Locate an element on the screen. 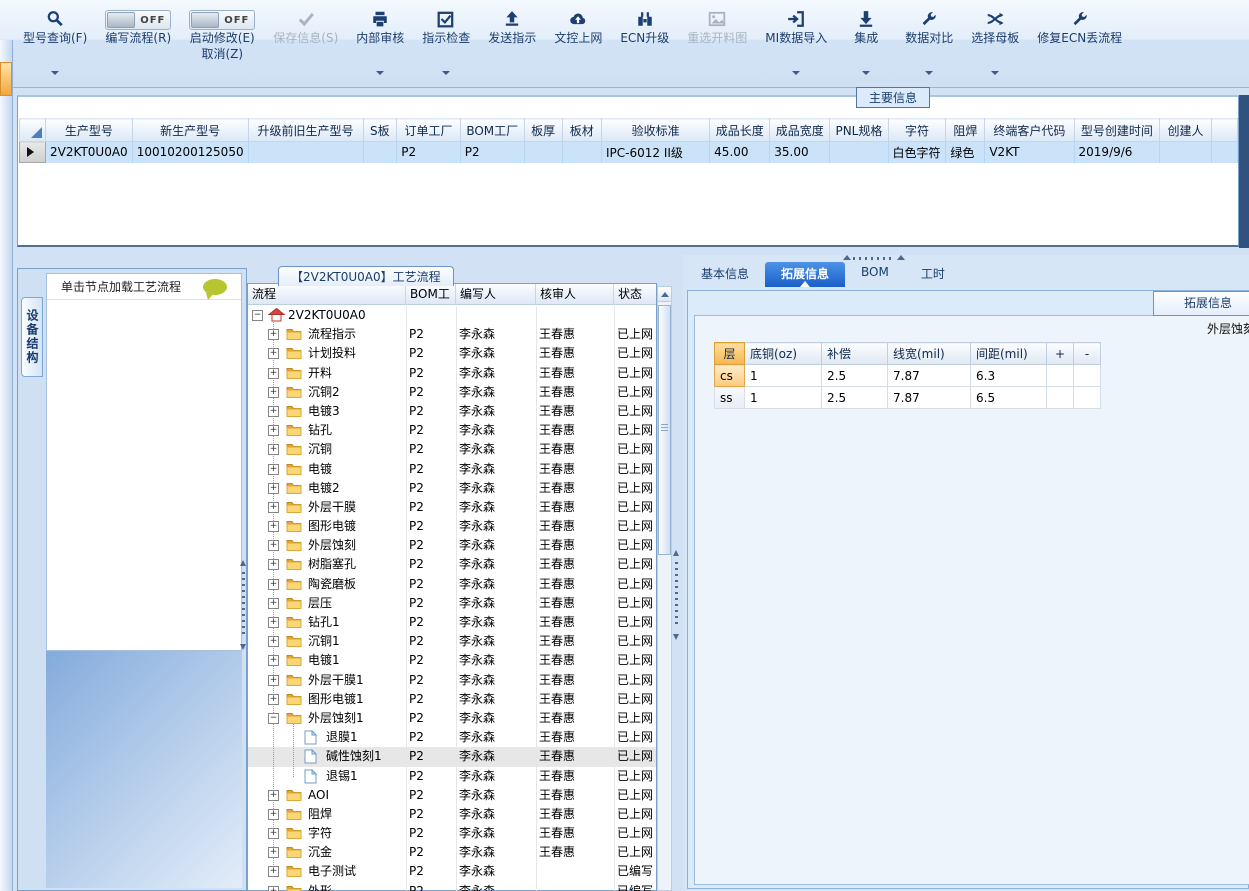  tree-row: + 电镀2 P2 李永森 王春惠 已上网 is located at coordinates (452, 488).